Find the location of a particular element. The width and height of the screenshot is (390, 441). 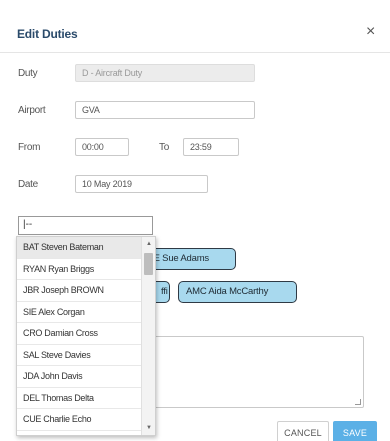

list-item: JDA John Davis is located at coordinates (86, 377).